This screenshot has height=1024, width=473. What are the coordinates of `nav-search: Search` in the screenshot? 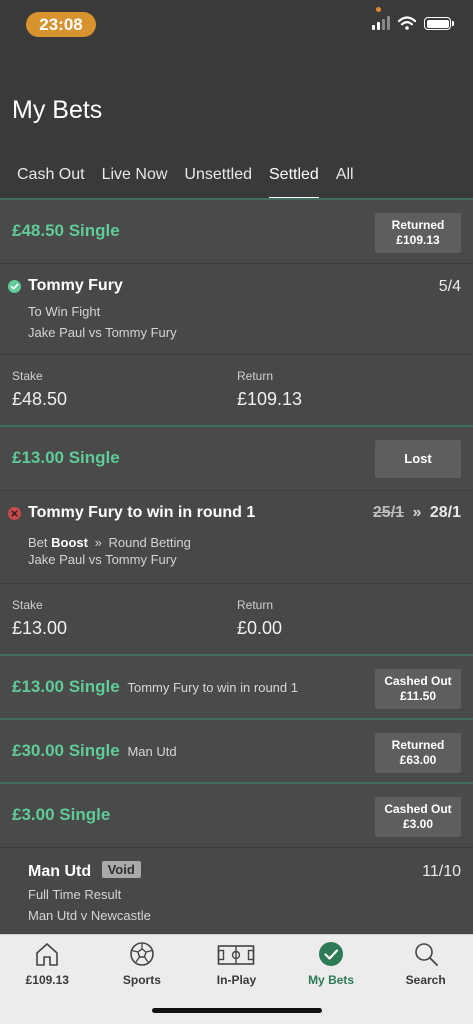 It's located at (425, 979).